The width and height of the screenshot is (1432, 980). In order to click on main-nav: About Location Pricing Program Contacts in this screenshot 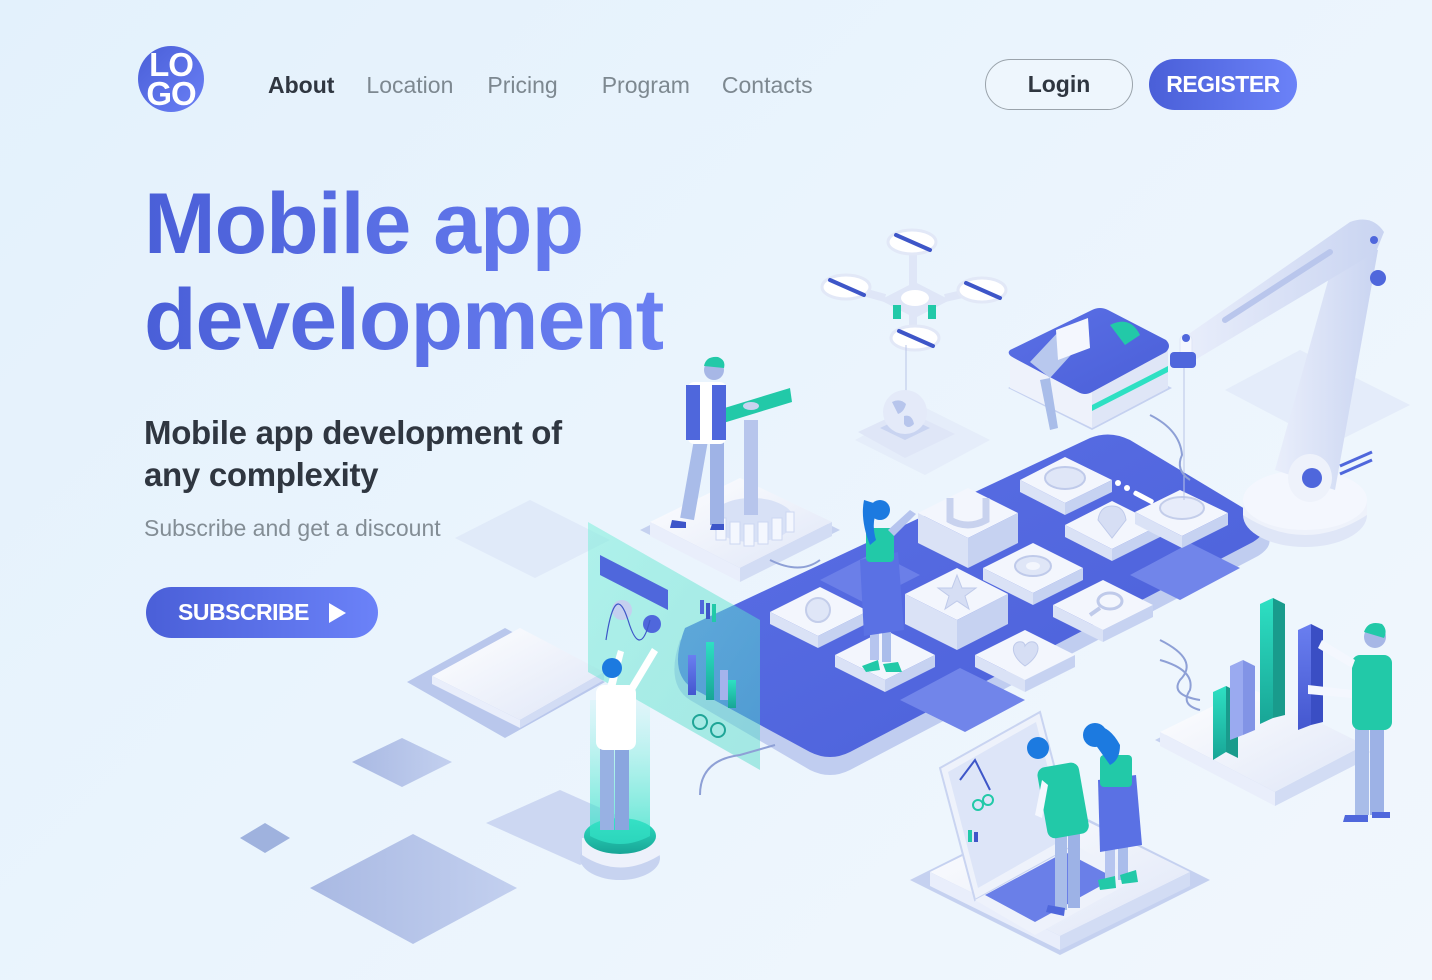, I will do `click(540, 85)`.